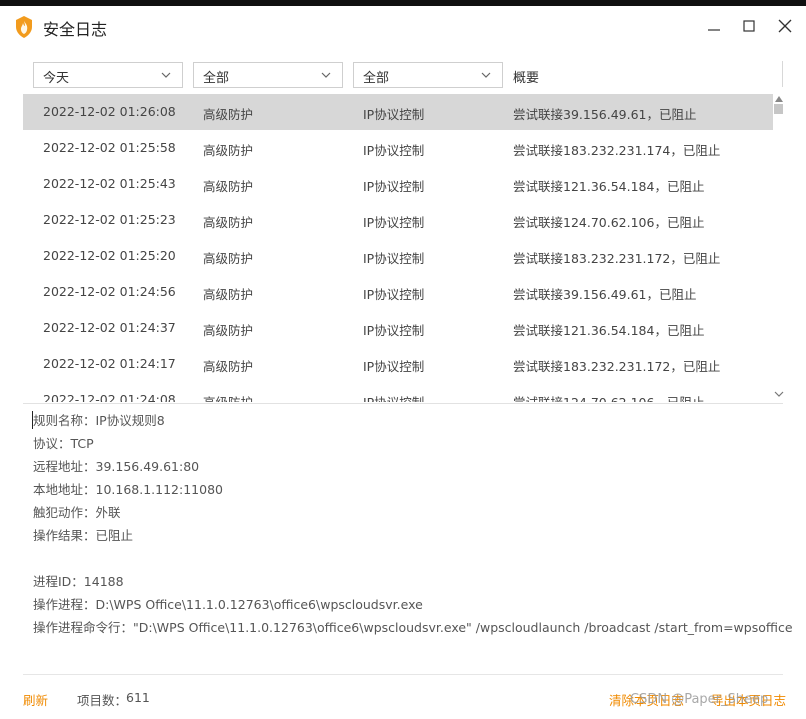 The image size is (806, 719). I want to click on log-summary: 尝试联接183.232.231.174，已阻止, so click(617, 150).